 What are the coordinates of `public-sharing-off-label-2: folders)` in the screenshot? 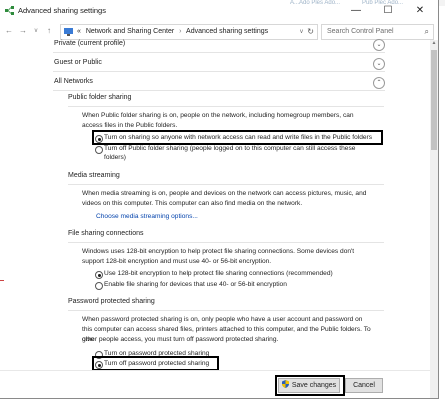 It's located at (115, 157).